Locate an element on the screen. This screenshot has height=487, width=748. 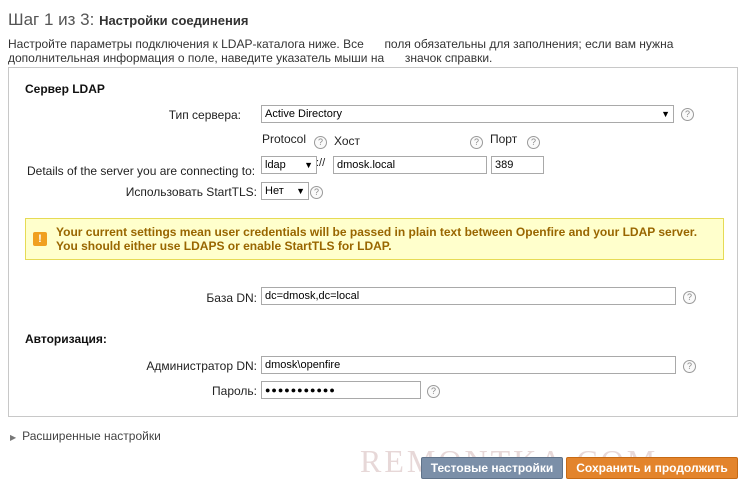
admin-dn-label: Администратор DN: is located at coordinates (201, 366).